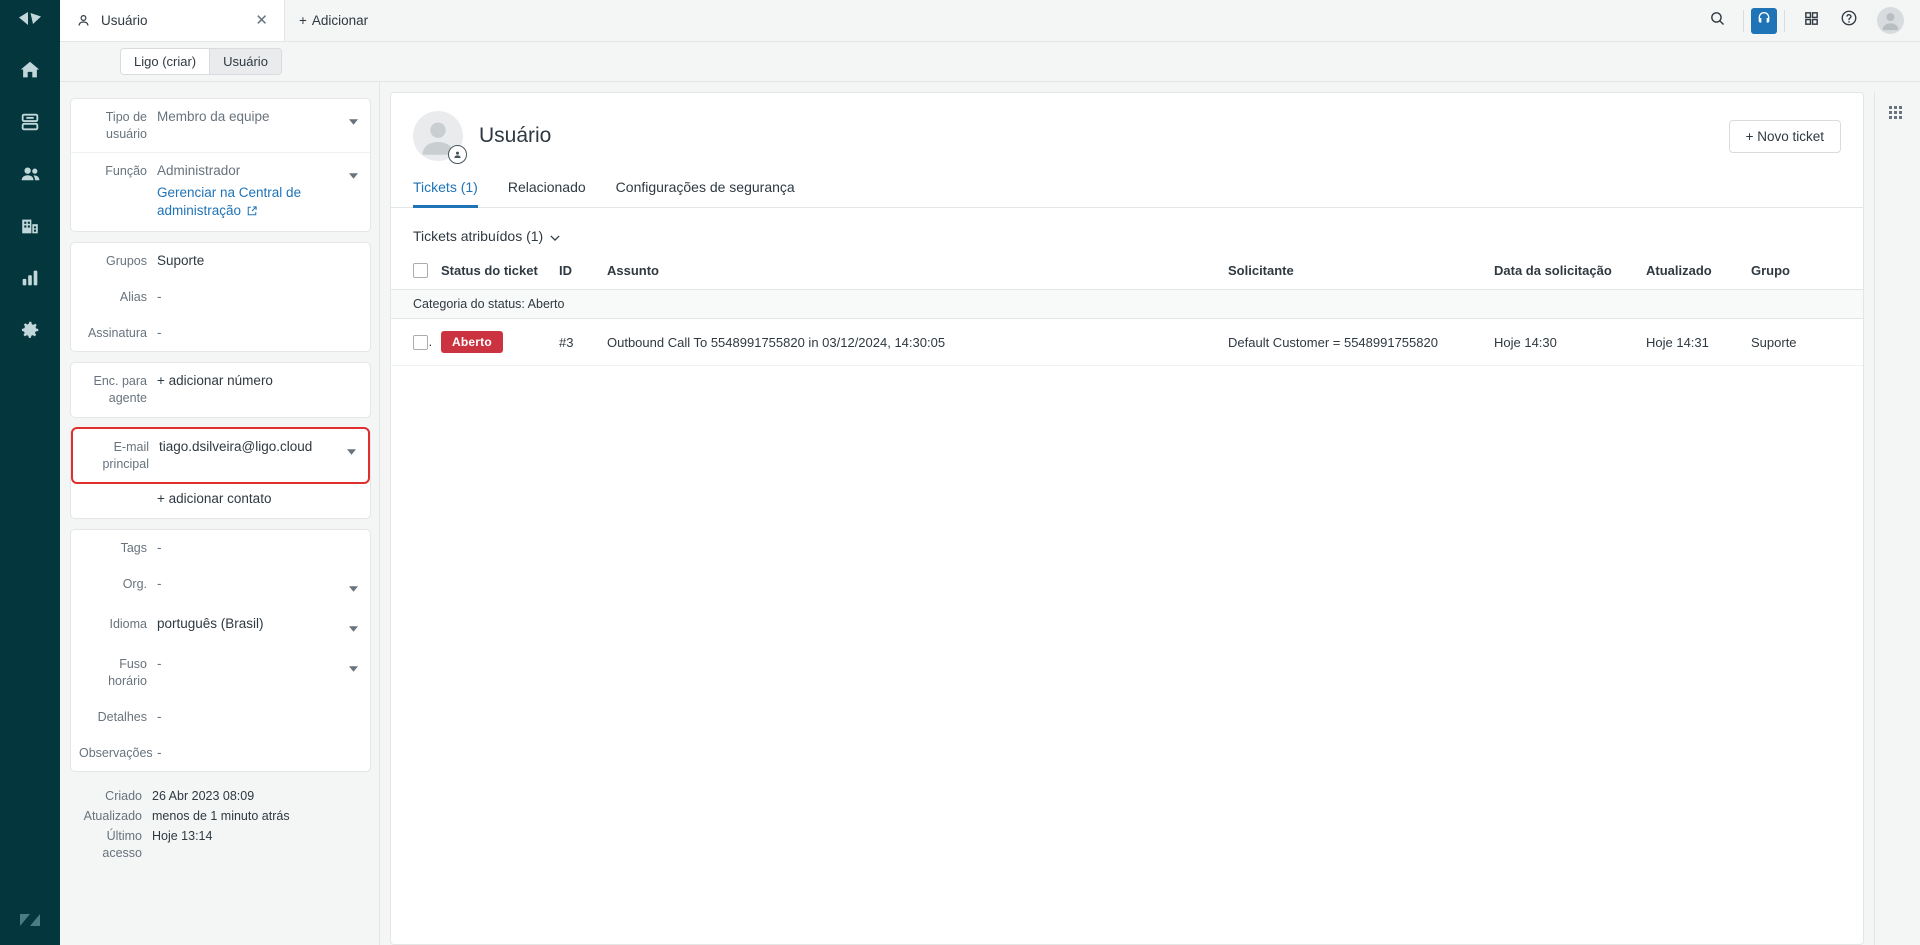 The image size is (1920, 945). I want to click on search-button, so click(1717, 21).